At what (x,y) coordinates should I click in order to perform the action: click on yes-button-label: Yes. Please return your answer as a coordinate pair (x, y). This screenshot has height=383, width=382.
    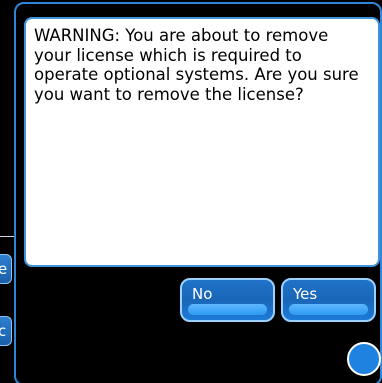
    Looking at the image, I should click on (305, 294).